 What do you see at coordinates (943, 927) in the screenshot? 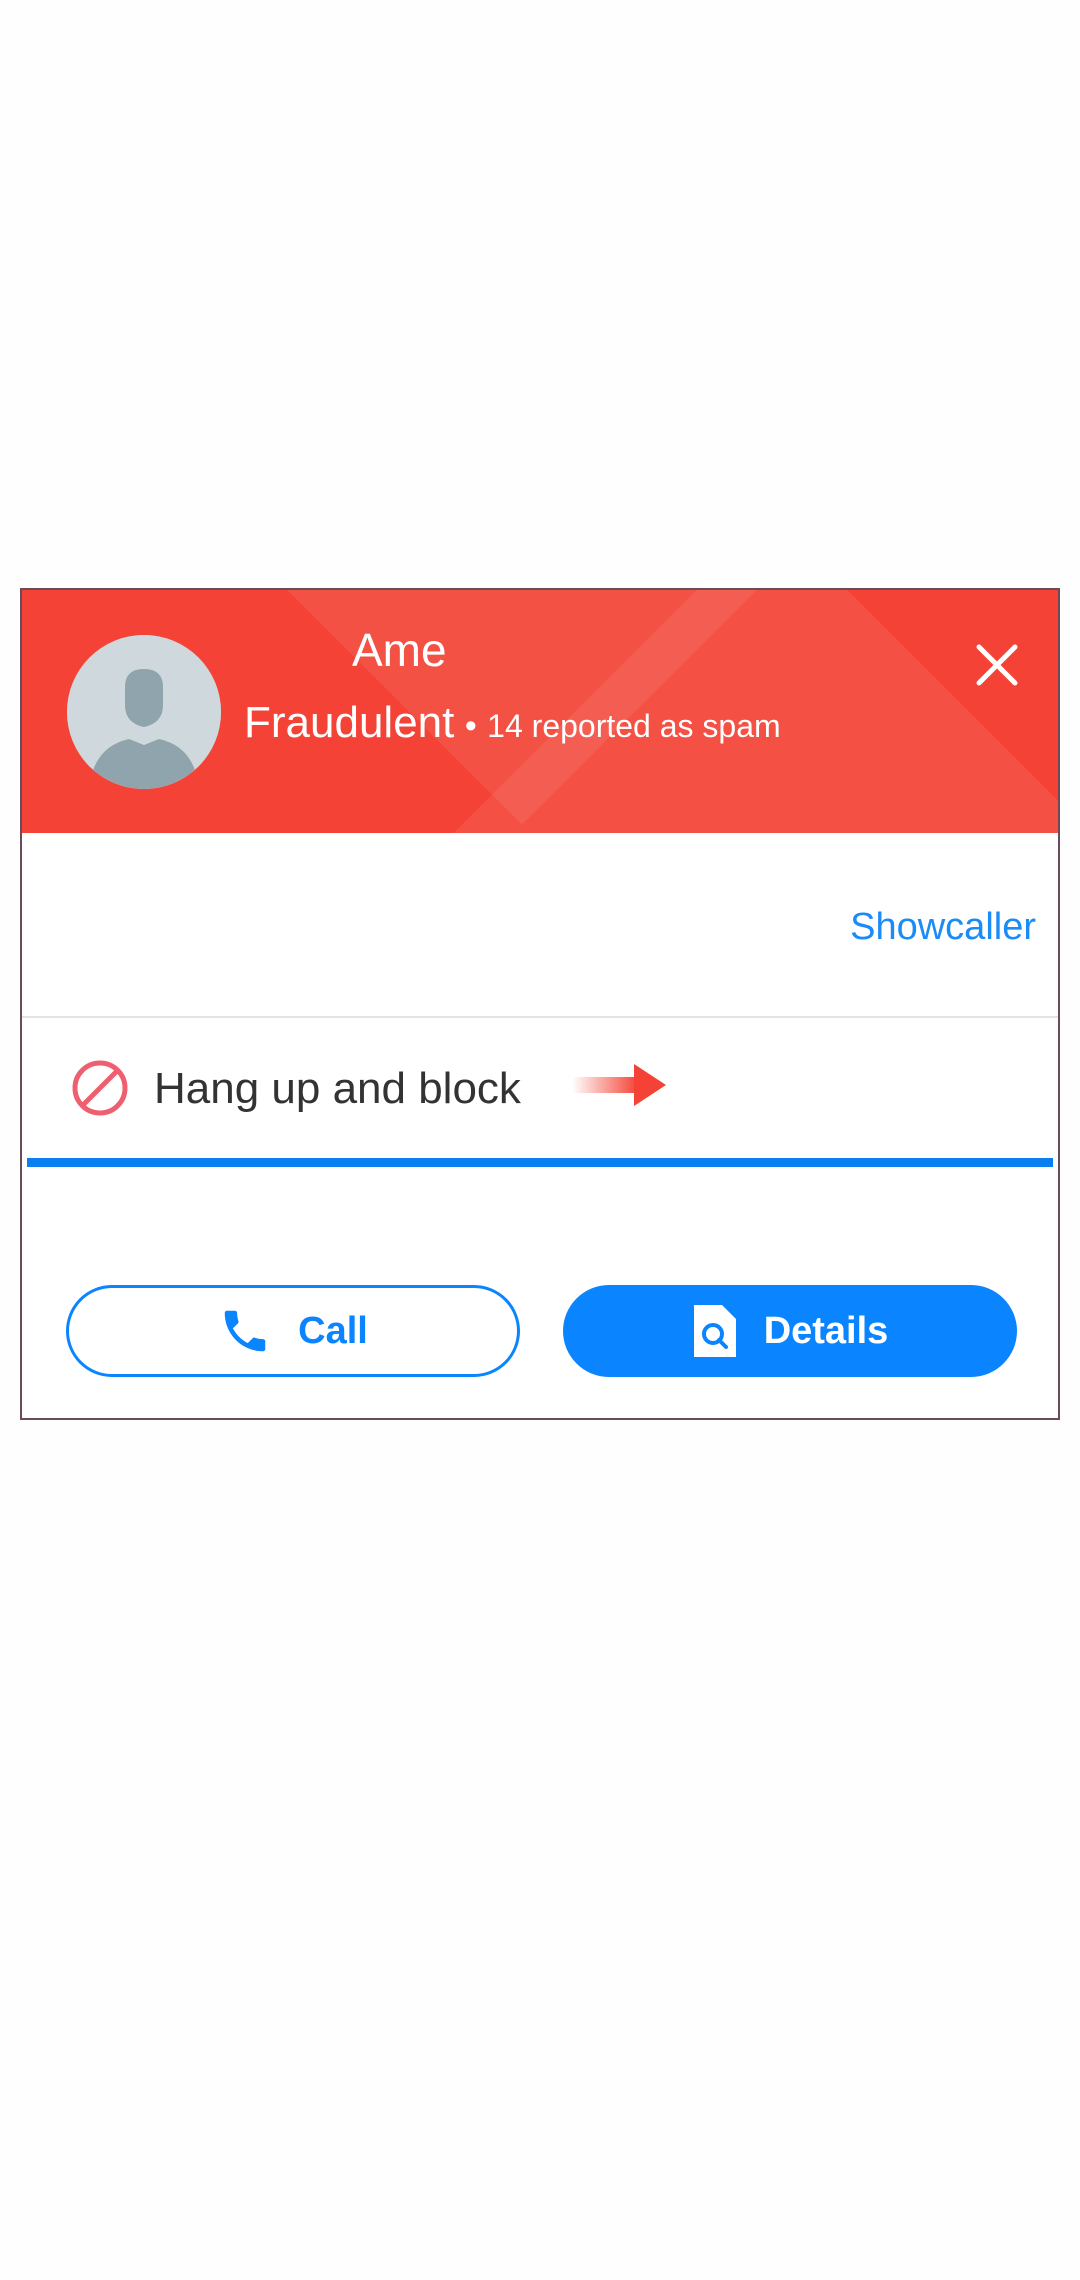
I see `showcaller-link: Showcaller` at bounding box center [943, 927].